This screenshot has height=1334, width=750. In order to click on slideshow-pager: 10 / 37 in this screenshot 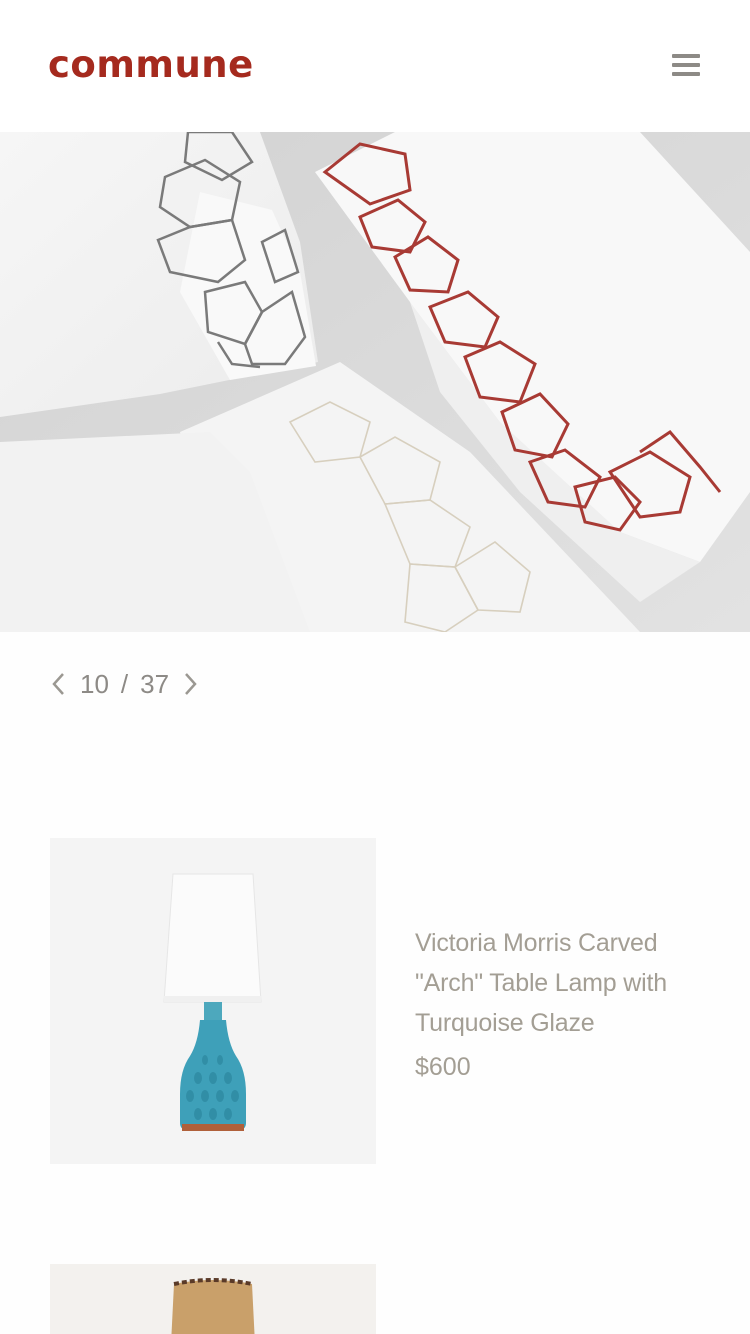, I will do `click(158, 684)`.